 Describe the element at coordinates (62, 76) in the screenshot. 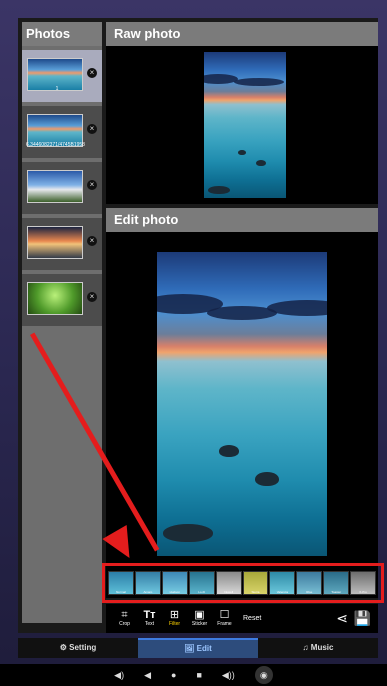

I see `photo-item: 1 ×` at that location.